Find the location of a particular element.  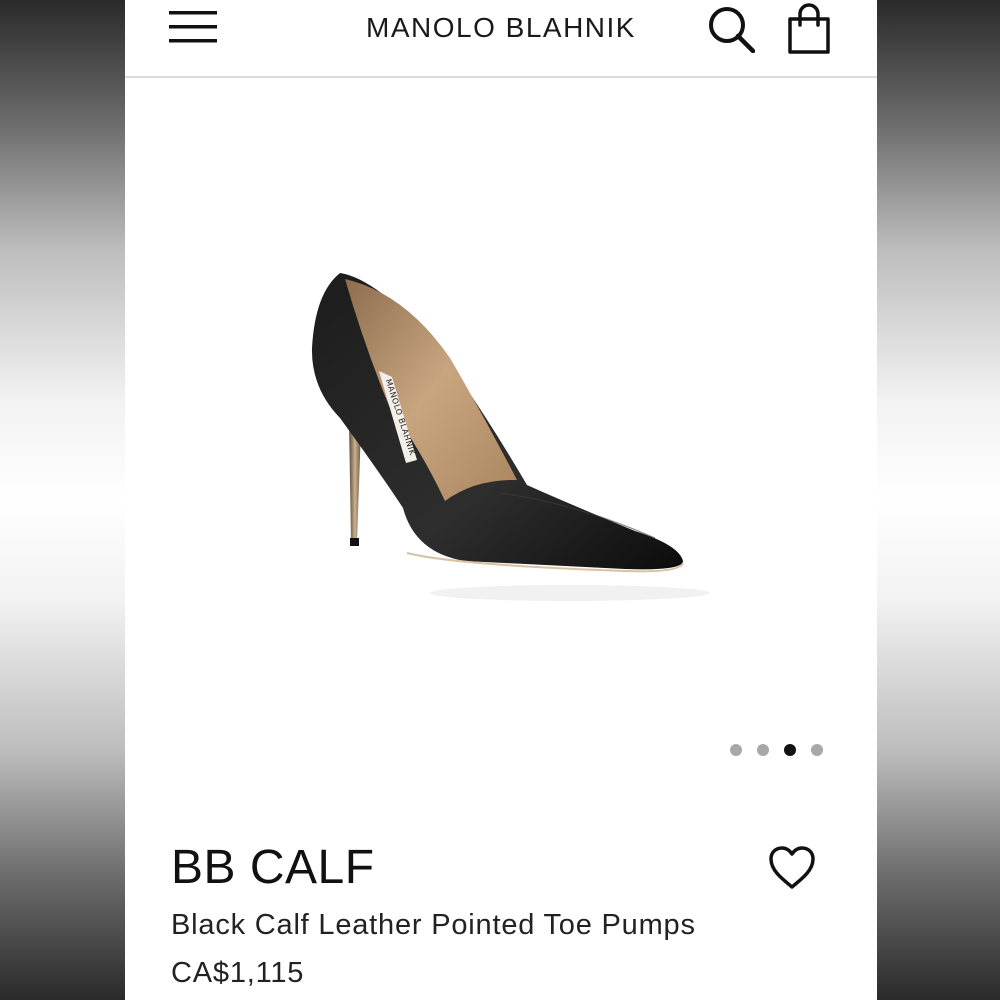

add-to-wishlist-button is located at coordinates (792, 868).